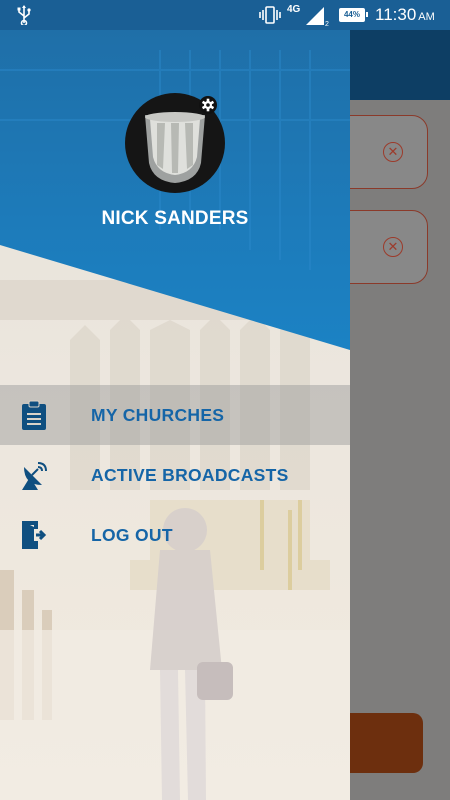 The width and height of the screenshot is (450, 800). Describe the element at coordinates (225, 15) in the screenshot. I see `status-bar: 4G 2 44% 11:30 AM` at that location.